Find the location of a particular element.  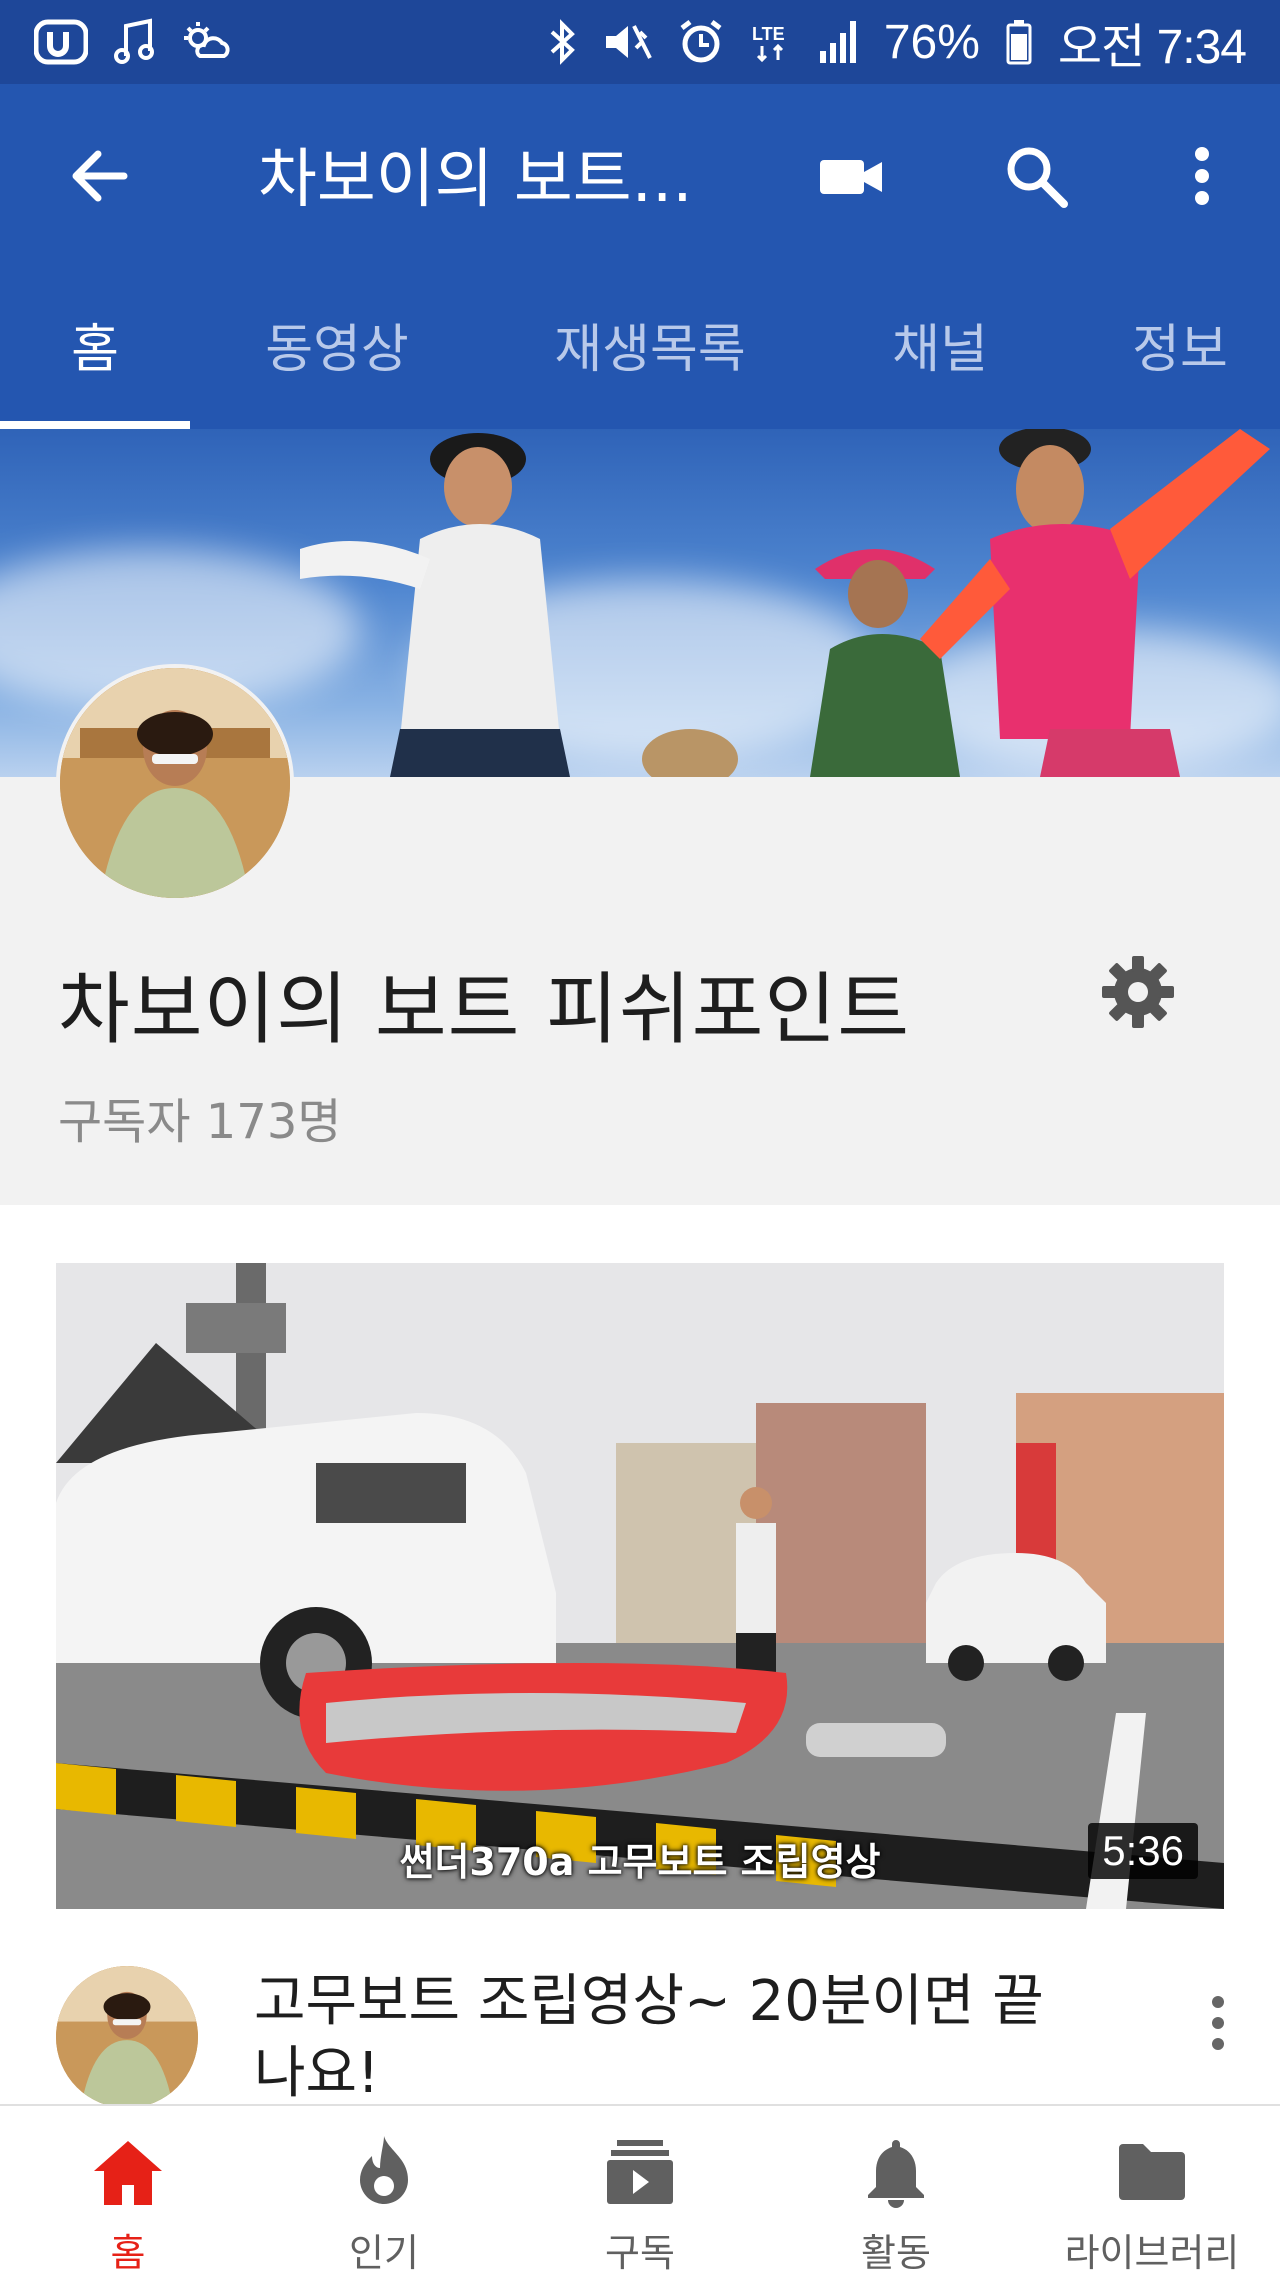

home-icon is located at coordinates (128, 2172).